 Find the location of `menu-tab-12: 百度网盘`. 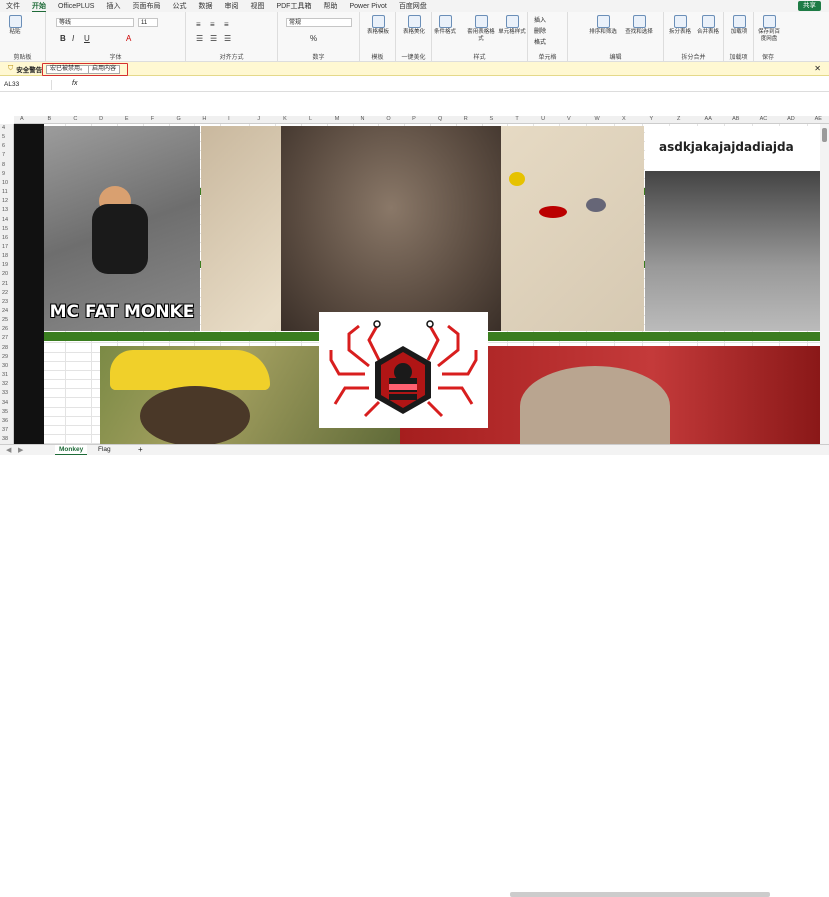

menu-tab-12: 百度网盘 is located at coordinates (413, 6).